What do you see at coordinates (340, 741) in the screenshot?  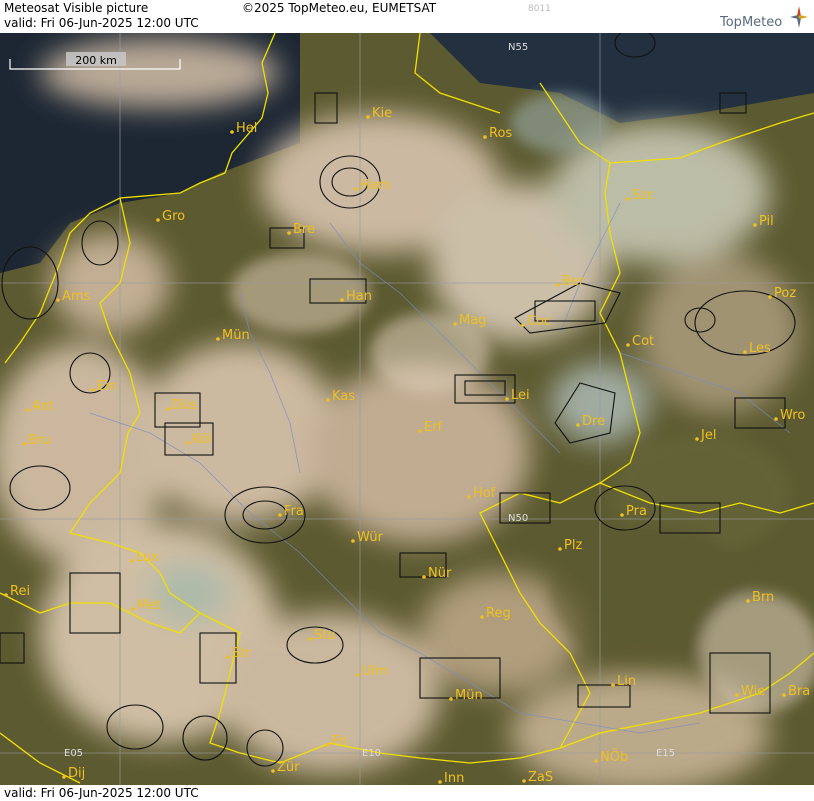 I see `city-label: Fri` at bounding box center [340, 741].